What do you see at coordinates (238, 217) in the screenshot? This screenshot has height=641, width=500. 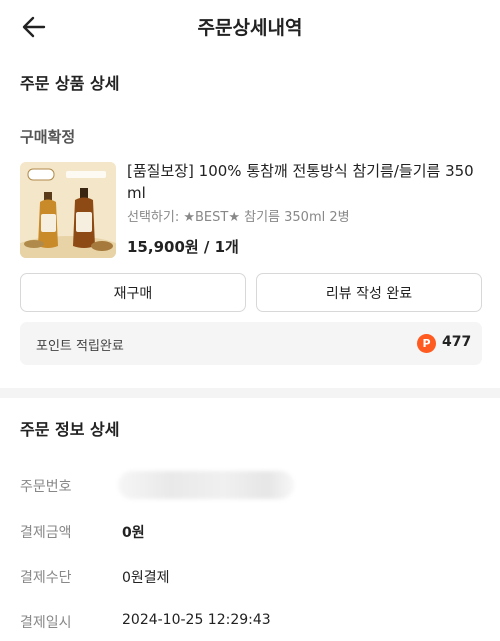 I see `product-option: 선택하기: ★BEST★ 참기름 350ml 2병` at bounding box center [238, 217].